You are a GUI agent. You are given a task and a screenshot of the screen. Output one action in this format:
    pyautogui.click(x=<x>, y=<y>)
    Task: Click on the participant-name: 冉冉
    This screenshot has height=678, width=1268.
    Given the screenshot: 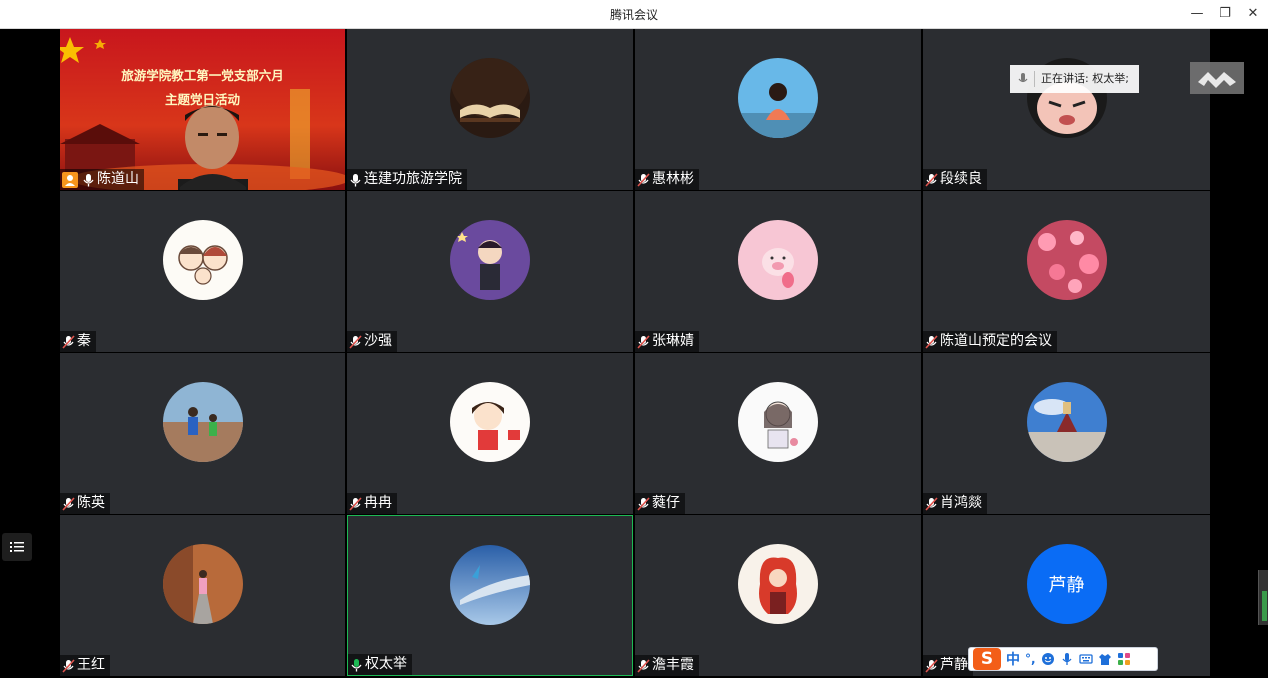 What is the action you would take?
    pyautogui.click(x=378, y=503)
    